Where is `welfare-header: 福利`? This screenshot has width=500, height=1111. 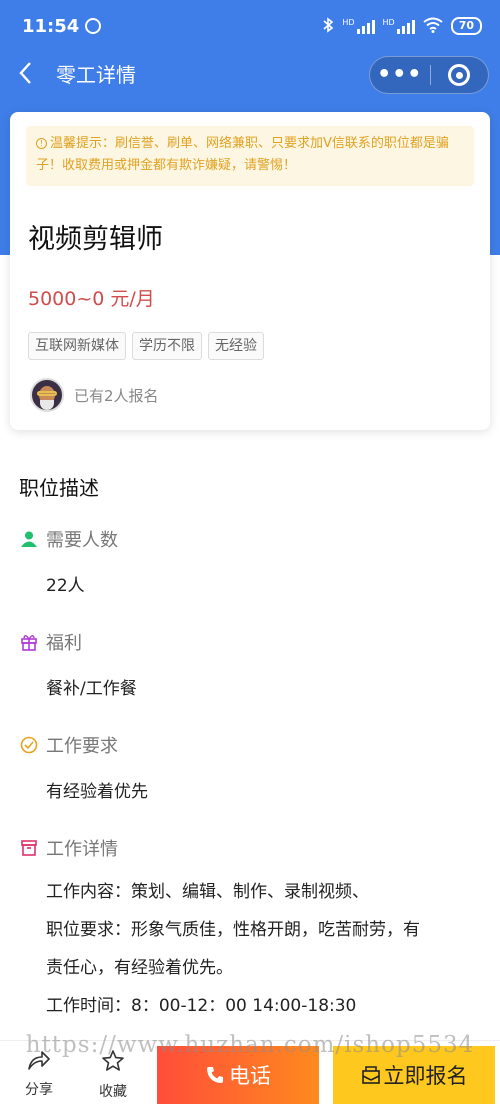
welfare-header: 福利 is located at coordinates (50, 642).